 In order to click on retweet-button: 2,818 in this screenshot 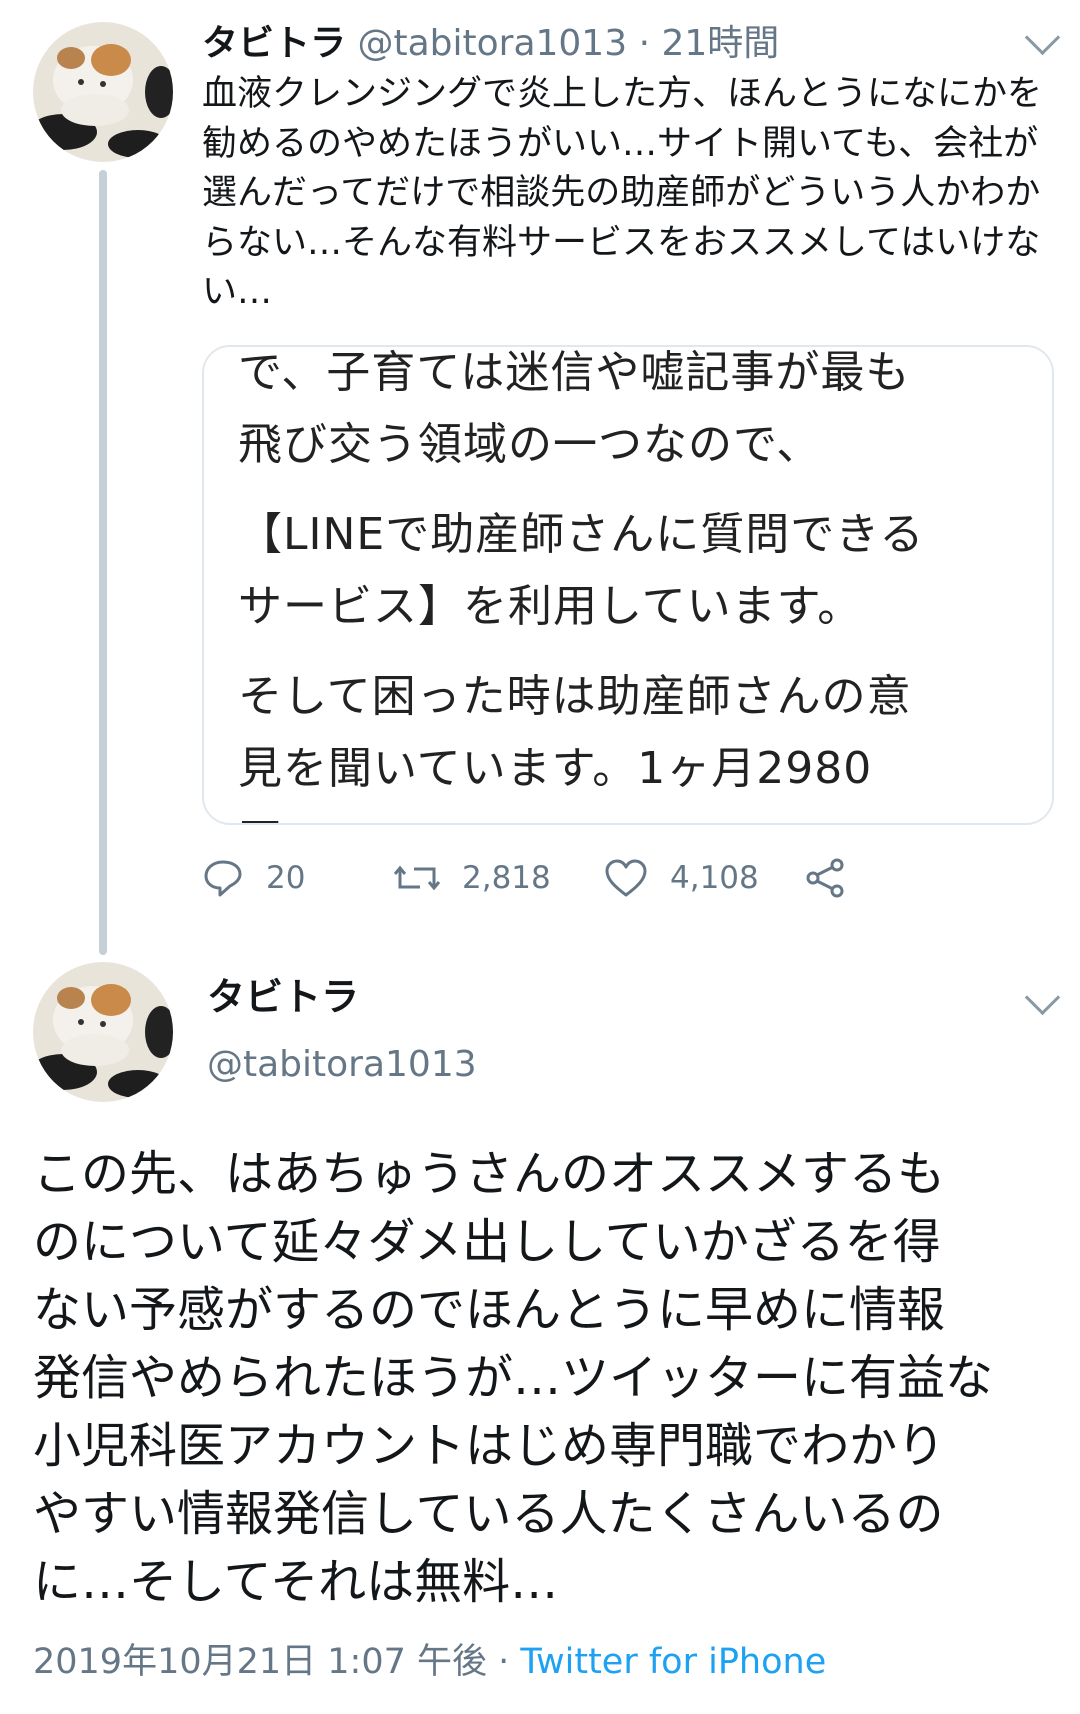, I will do `click(472, 878)`.